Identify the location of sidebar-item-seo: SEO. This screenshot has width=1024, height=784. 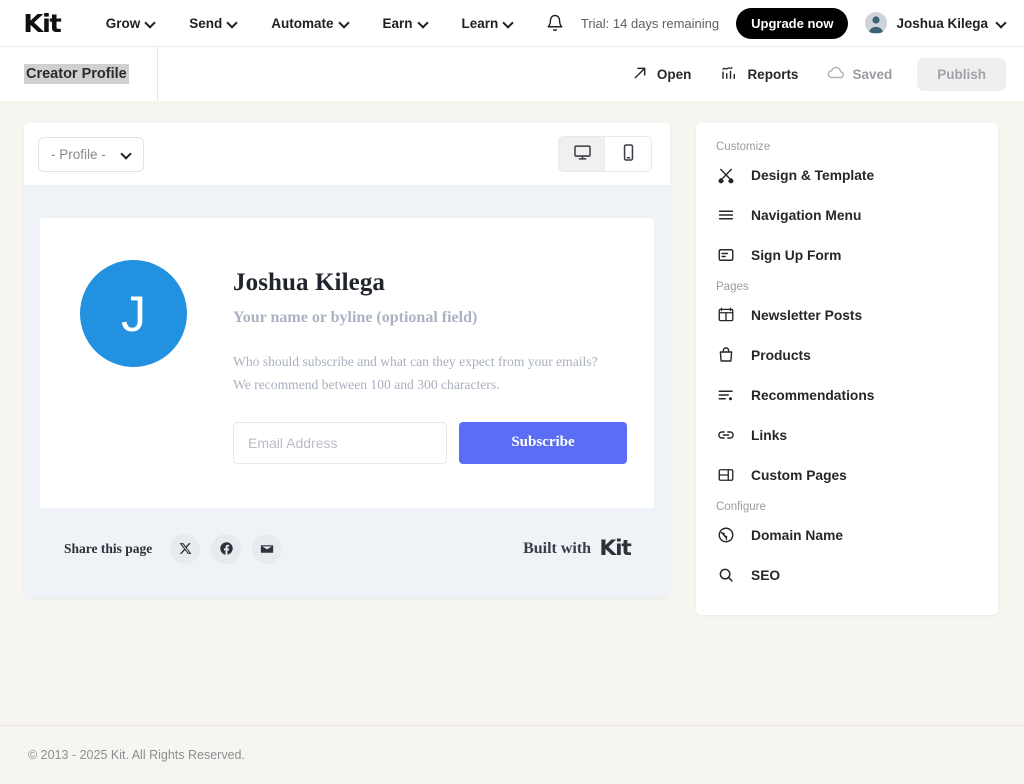
(847, 575).